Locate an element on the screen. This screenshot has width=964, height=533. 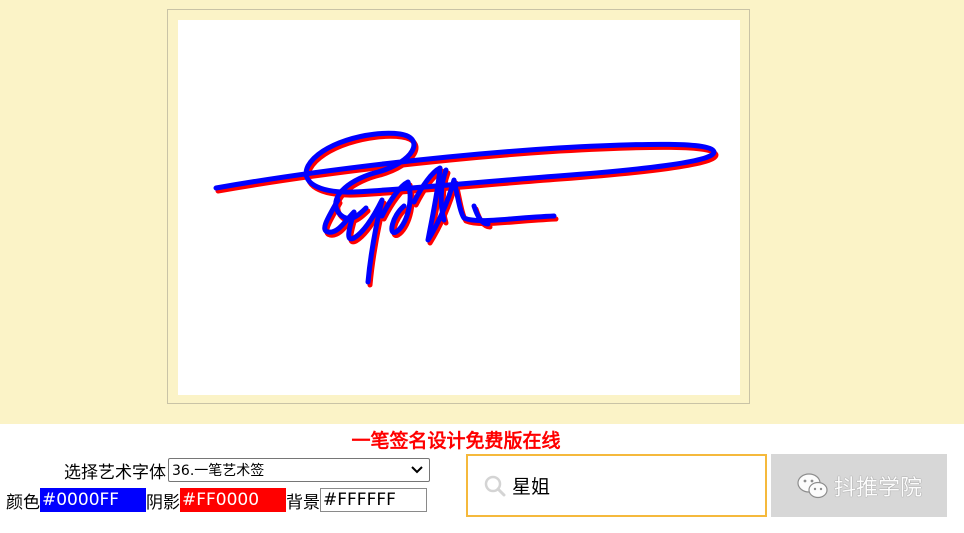
shadow-label: 阴影 is located at coordinates (163, 502).